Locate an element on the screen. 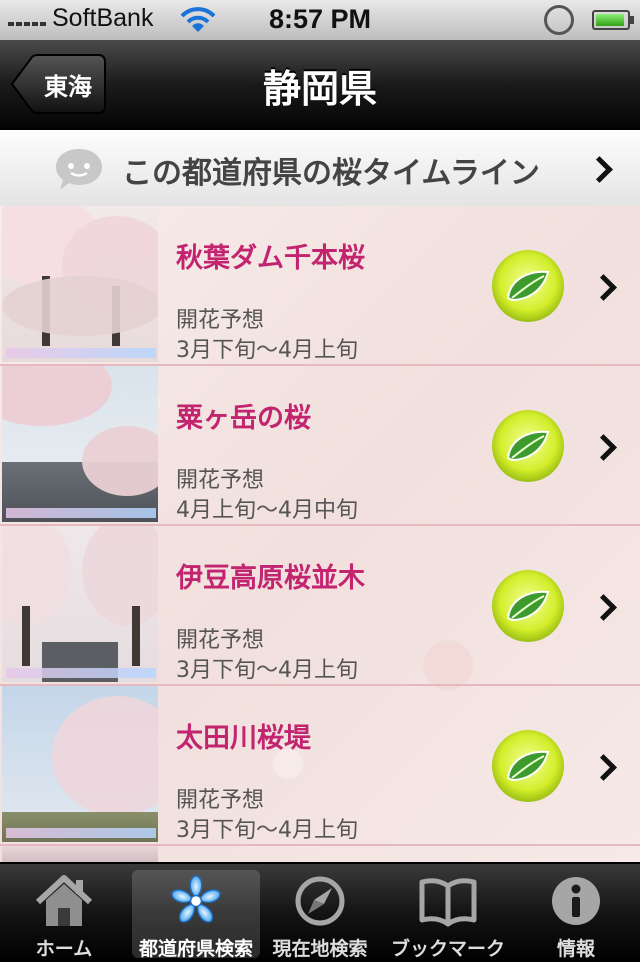  timeline-link: この都道府県の桜タイムライン is located at coordinates (320, 169).